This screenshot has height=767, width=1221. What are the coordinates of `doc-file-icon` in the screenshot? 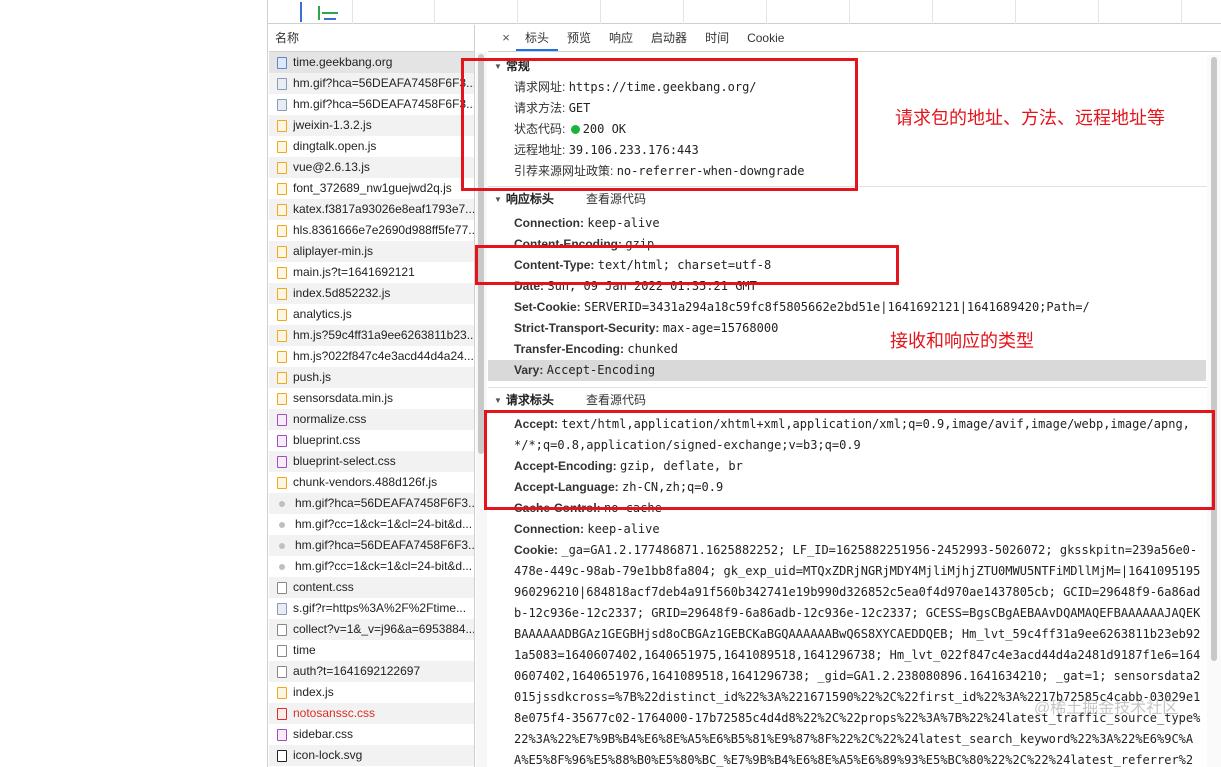 It's located at (282, 62).